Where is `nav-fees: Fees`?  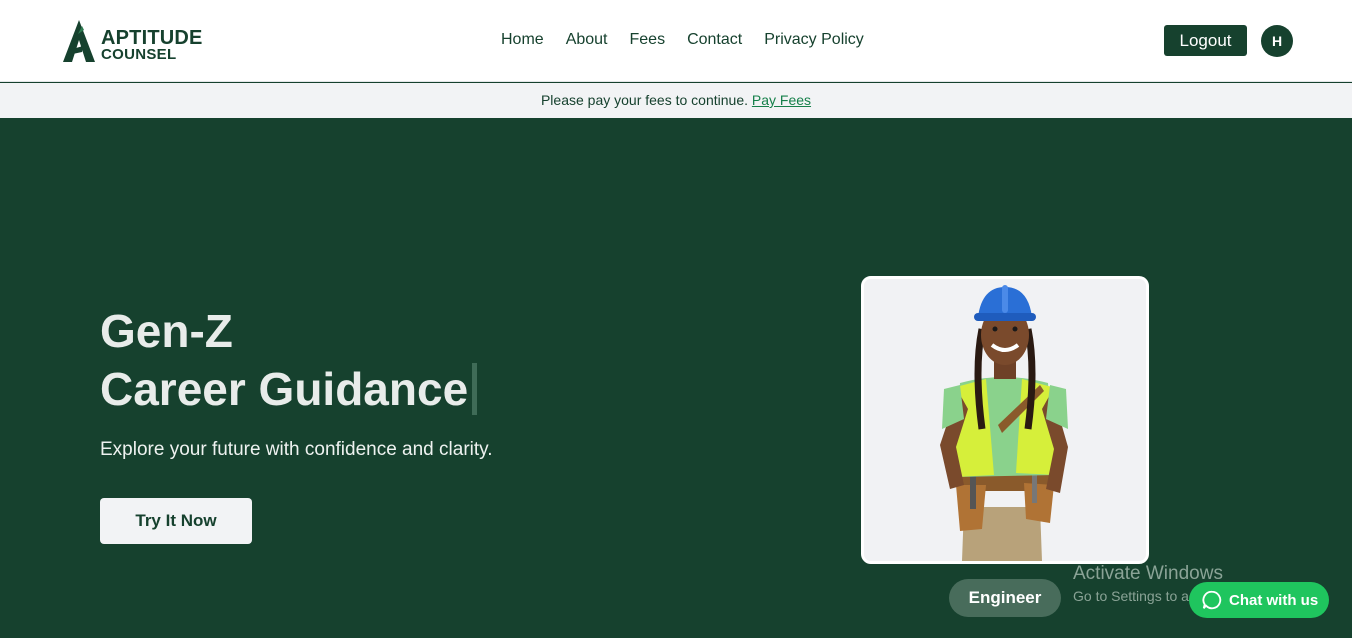 nav-fees: Fees is located at coordinates (648, 40).